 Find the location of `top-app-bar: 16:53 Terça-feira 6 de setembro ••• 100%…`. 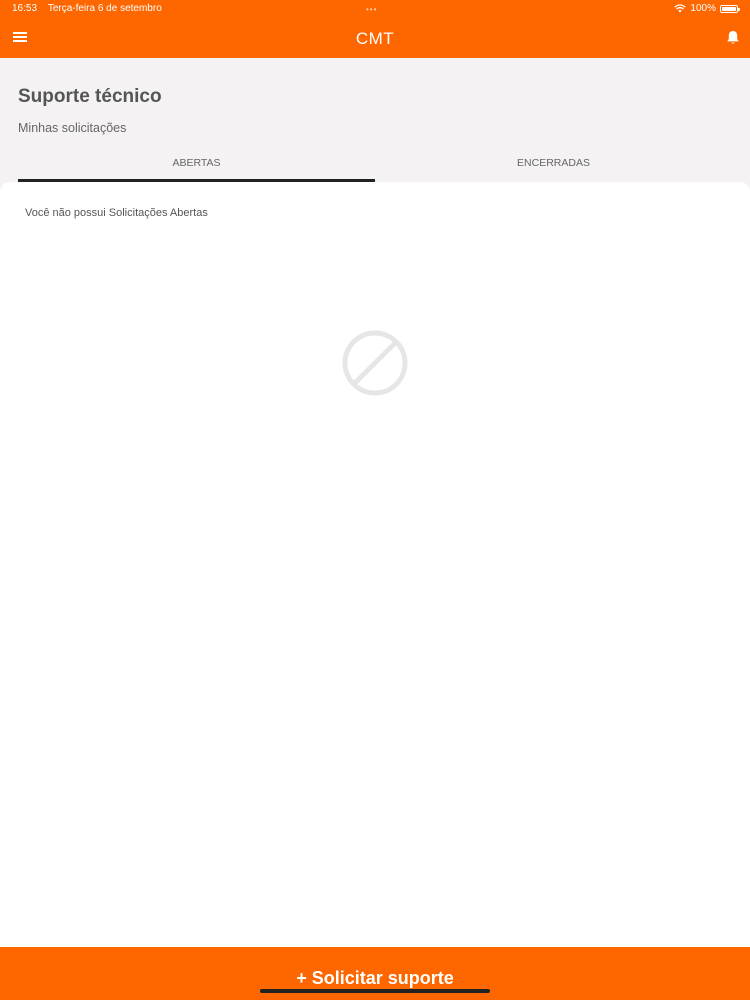

top-app-bar: 16:53 Terça-feira 6 de setembro ••• 100%… is located at coordinates (375, 29).